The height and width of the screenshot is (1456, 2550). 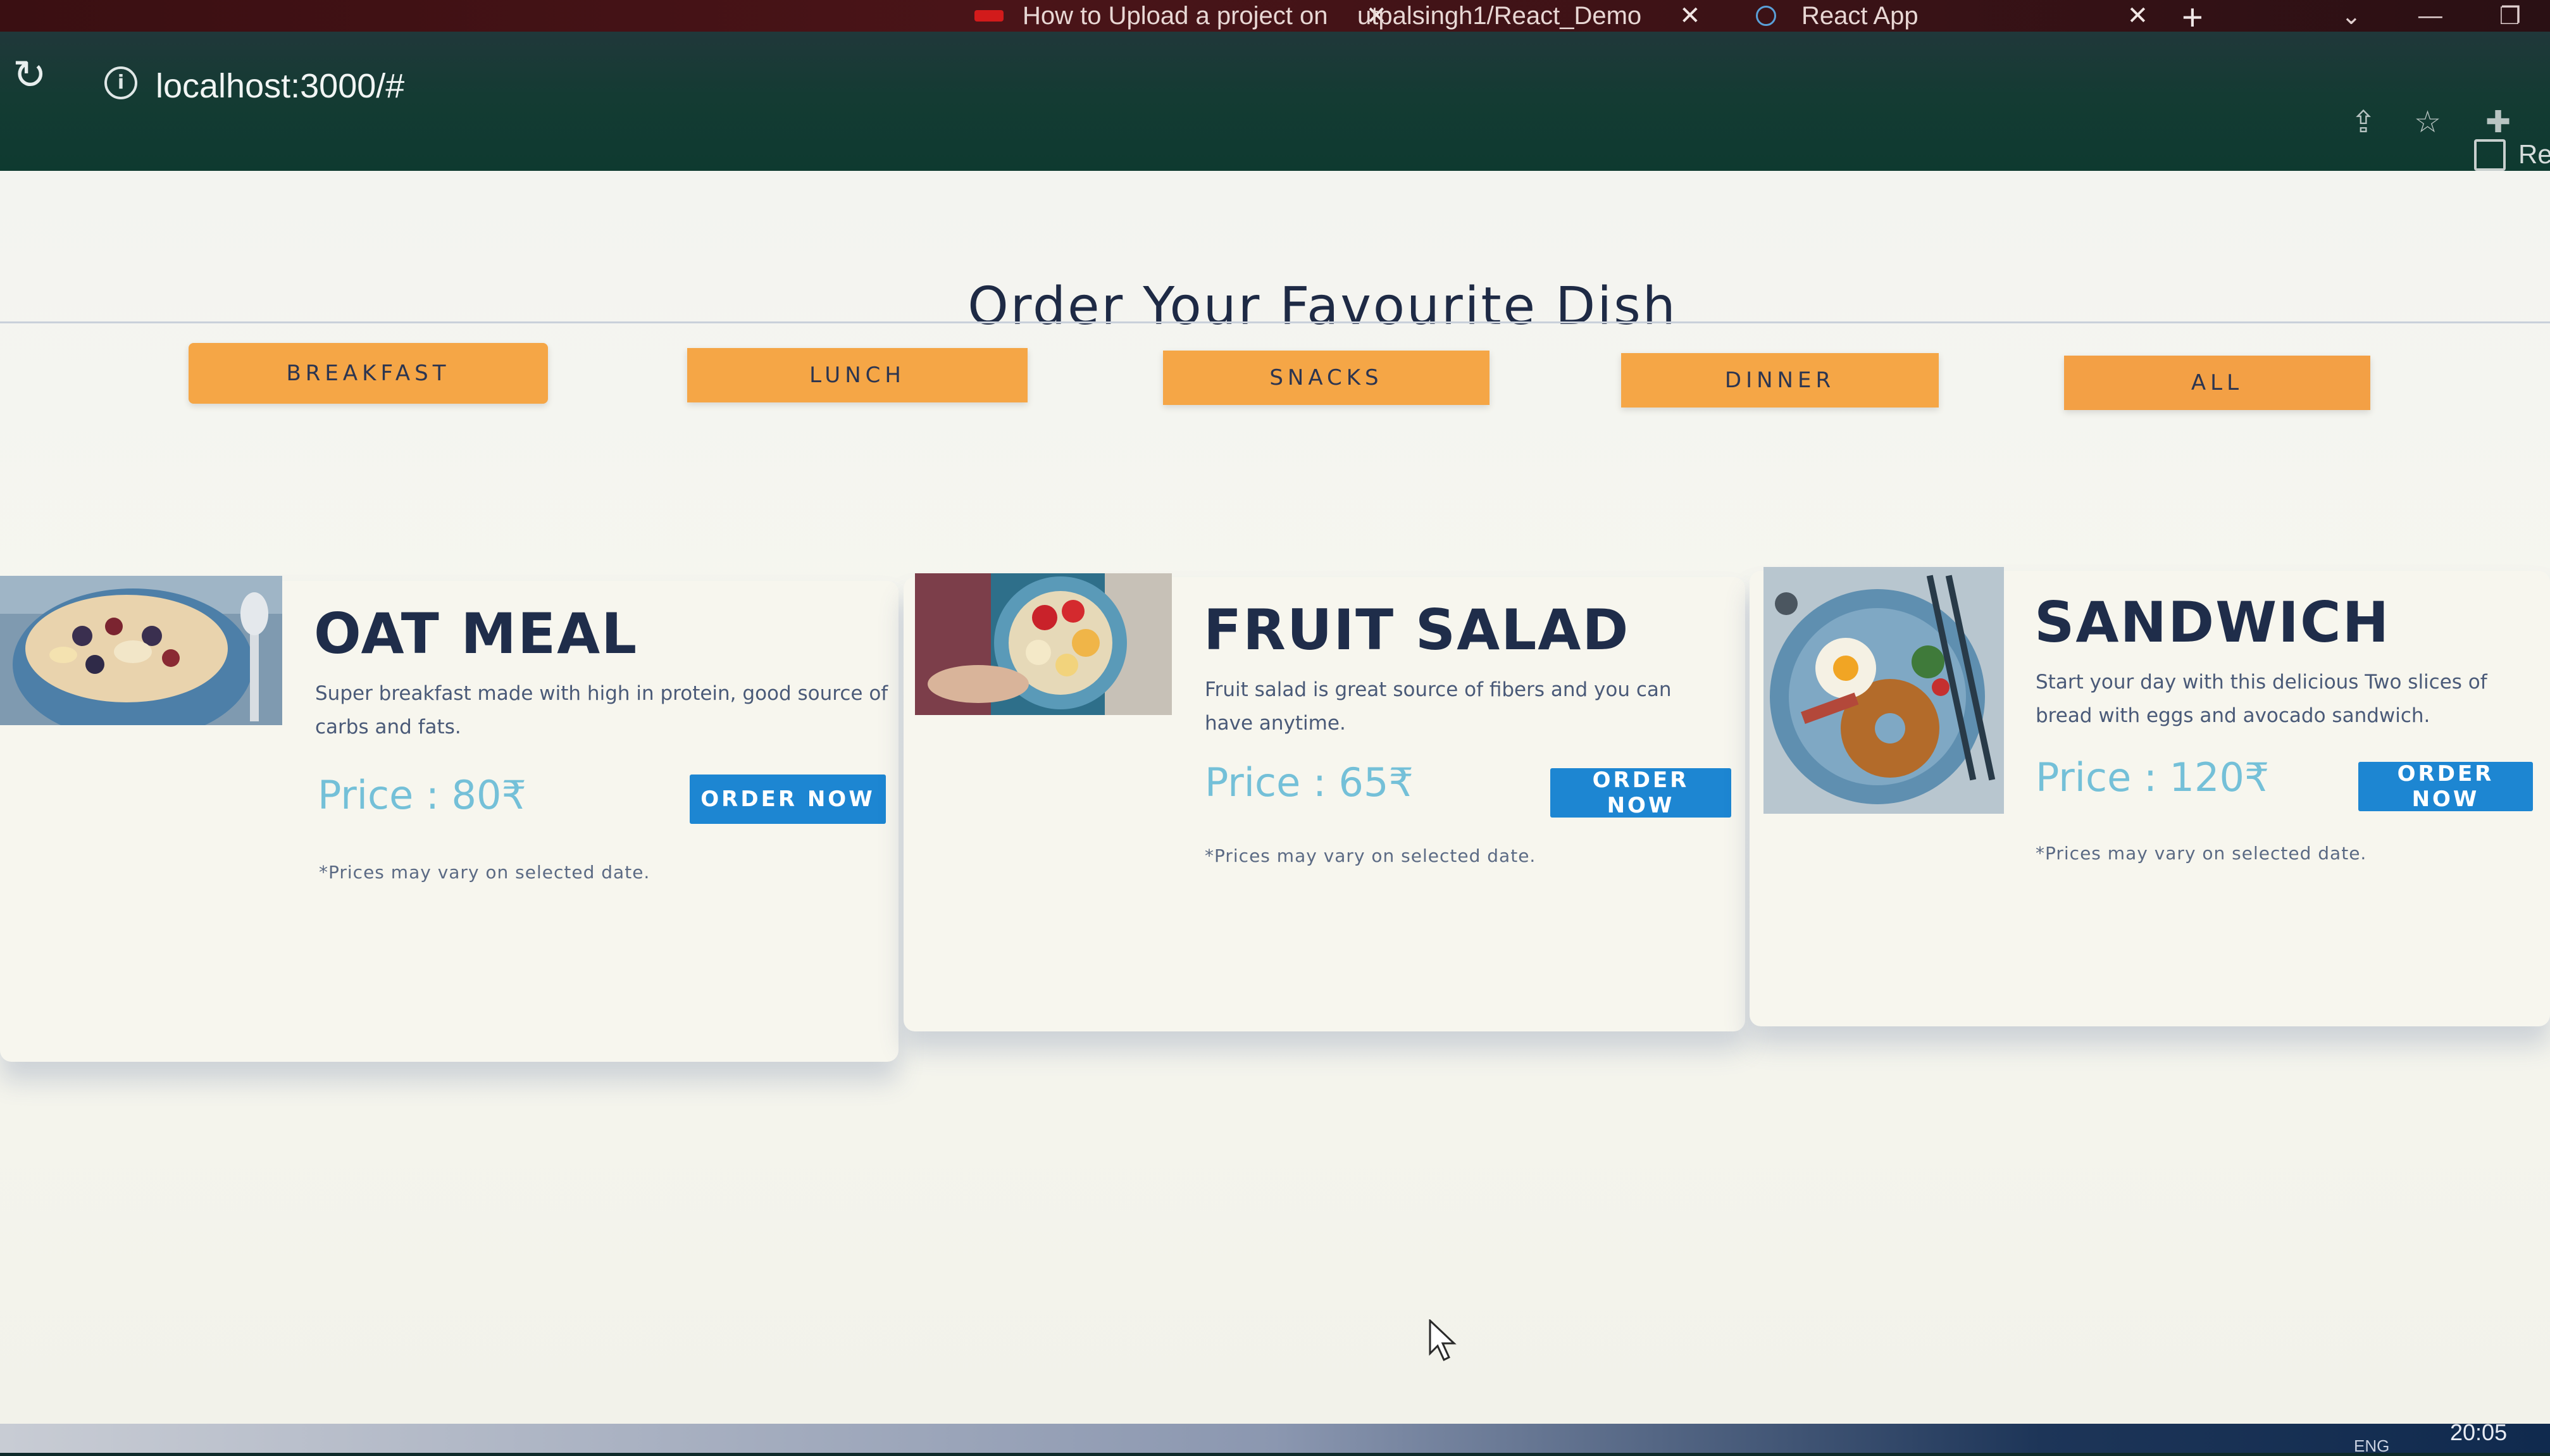 I want to click on window-controls: ⌄ — ❐, so click(x=2431, y=16).